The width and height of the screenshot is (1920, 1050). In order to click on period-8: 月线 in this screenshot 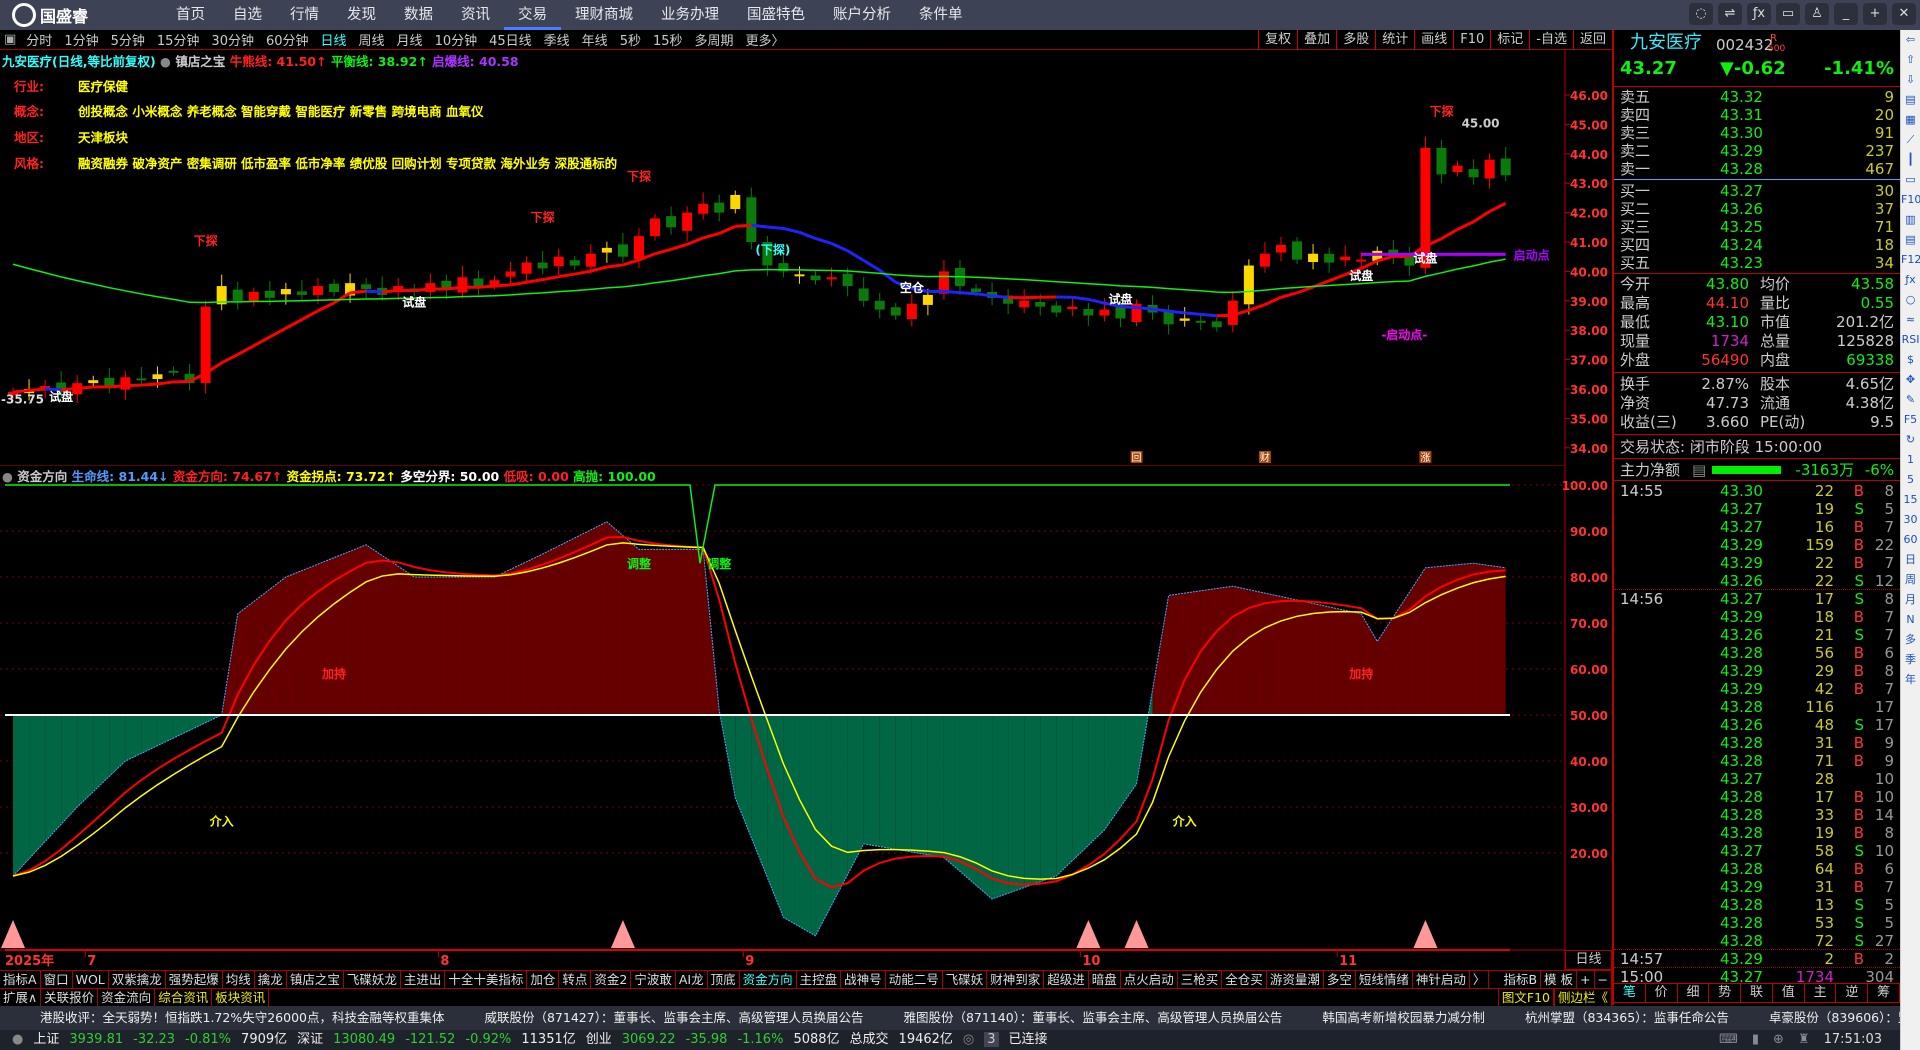, I will do `click(410, 39)`.